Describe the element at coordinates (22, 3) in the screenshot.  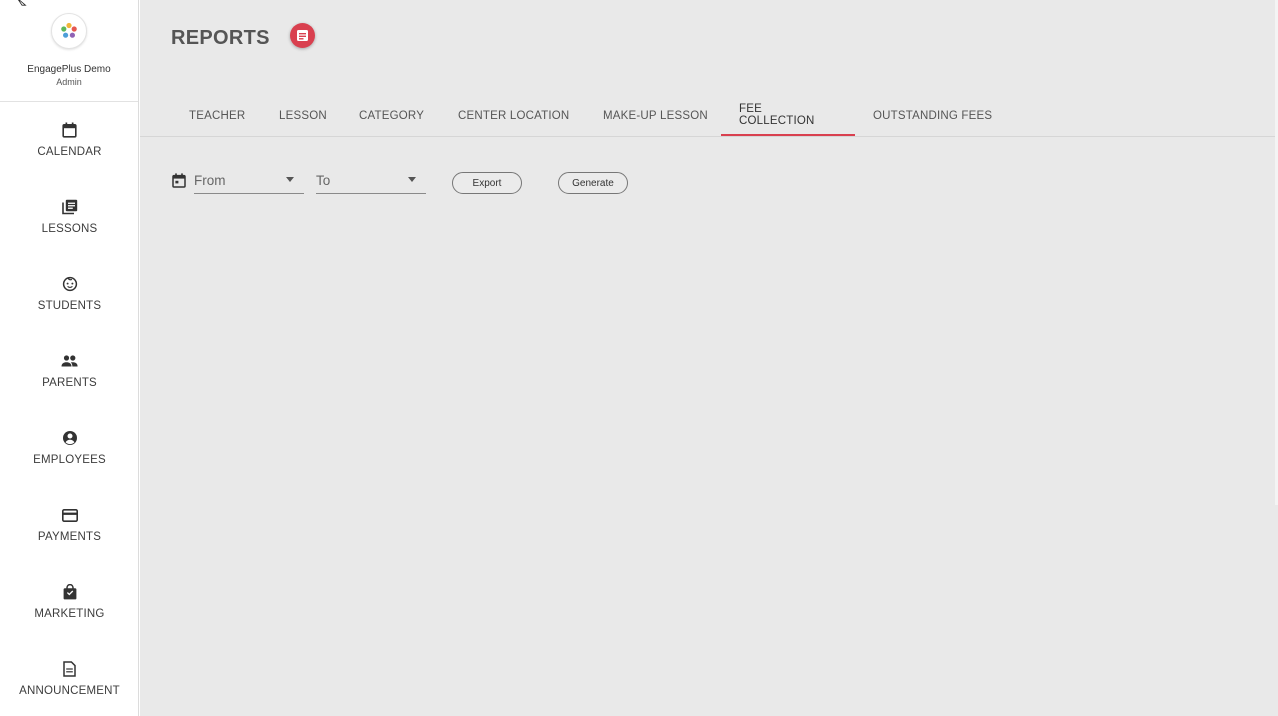
I see `mouse-cursor-icon` at that location.